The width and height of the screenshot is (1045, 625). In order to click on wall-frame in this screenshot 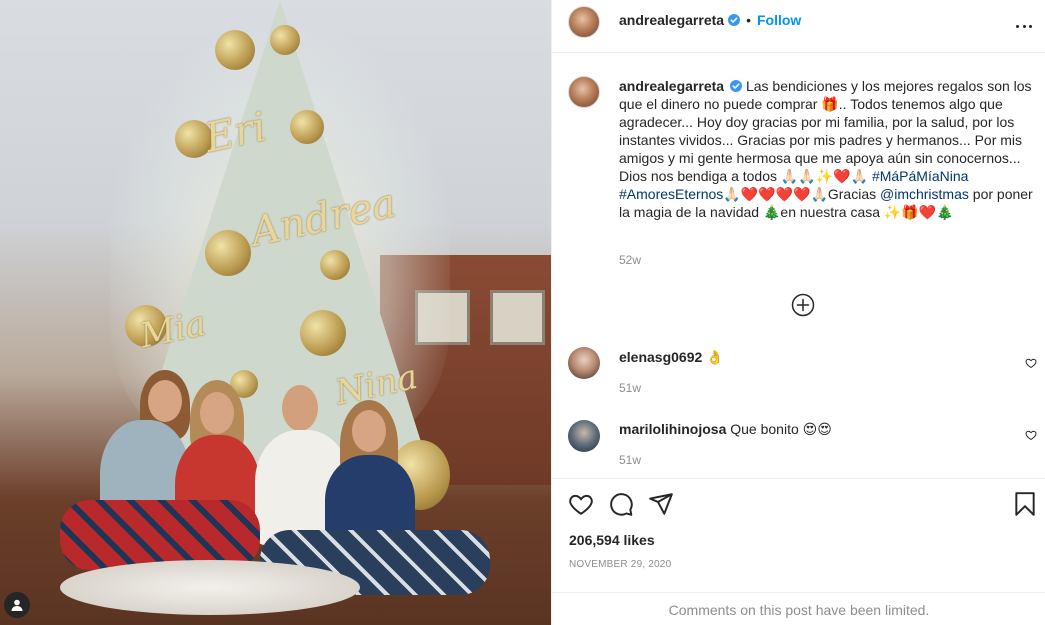, I will do `click(517, 317)`.